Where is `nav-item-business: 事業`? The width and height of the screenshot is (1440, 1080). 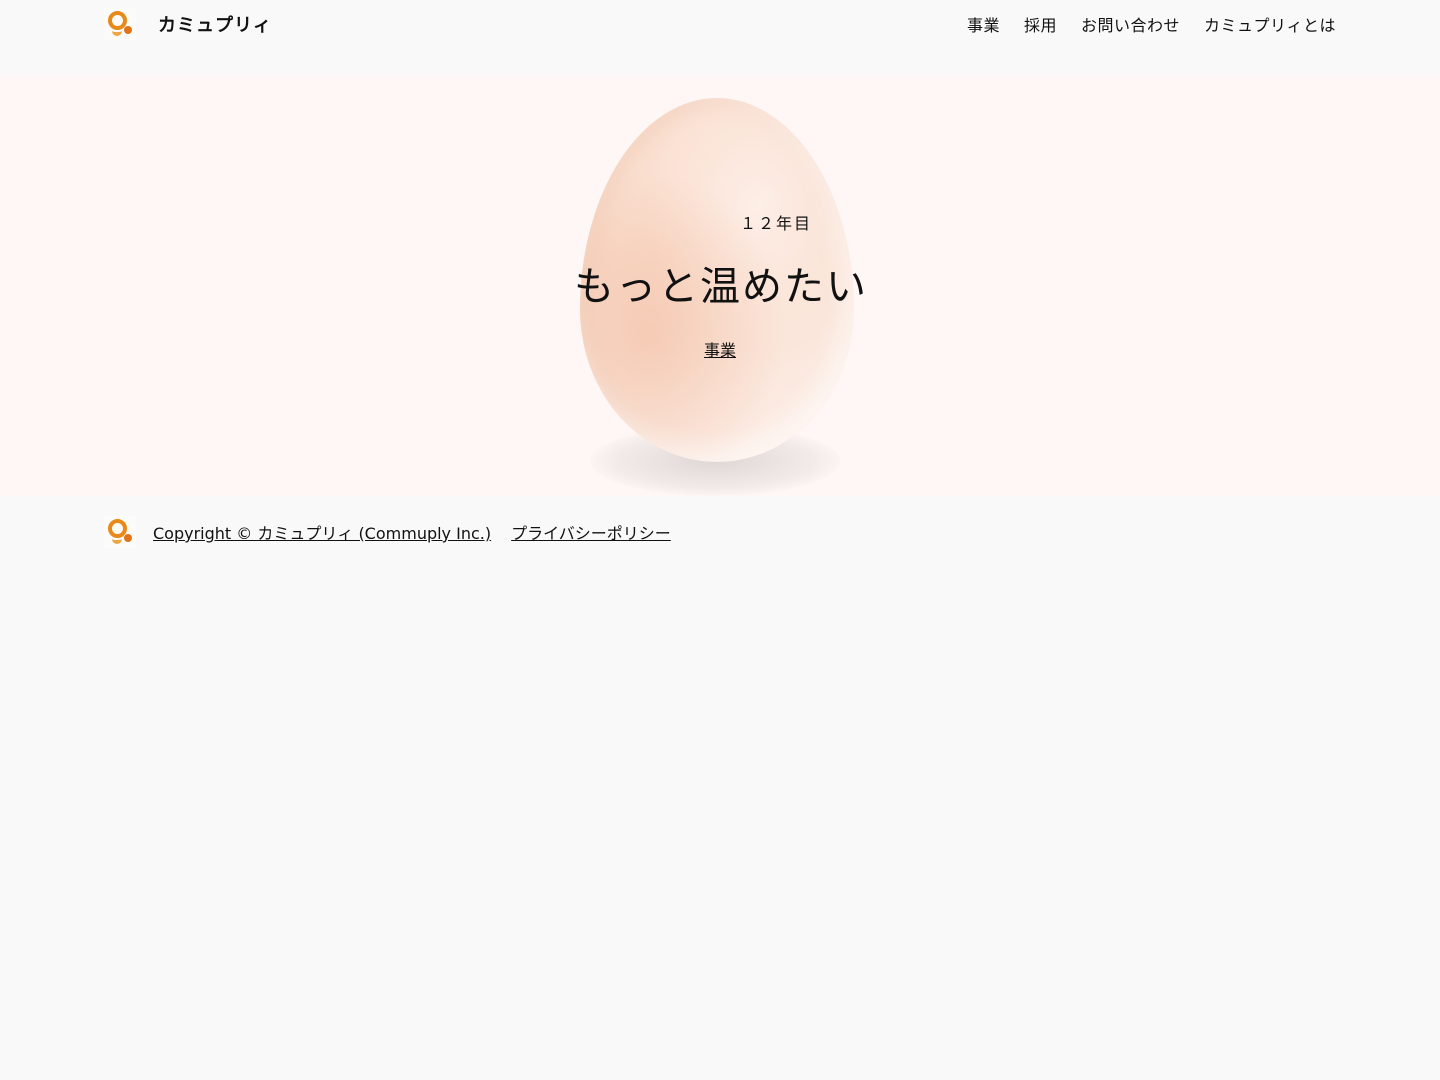 nav-item-business: 事業 is located at coordinates (983, 24).